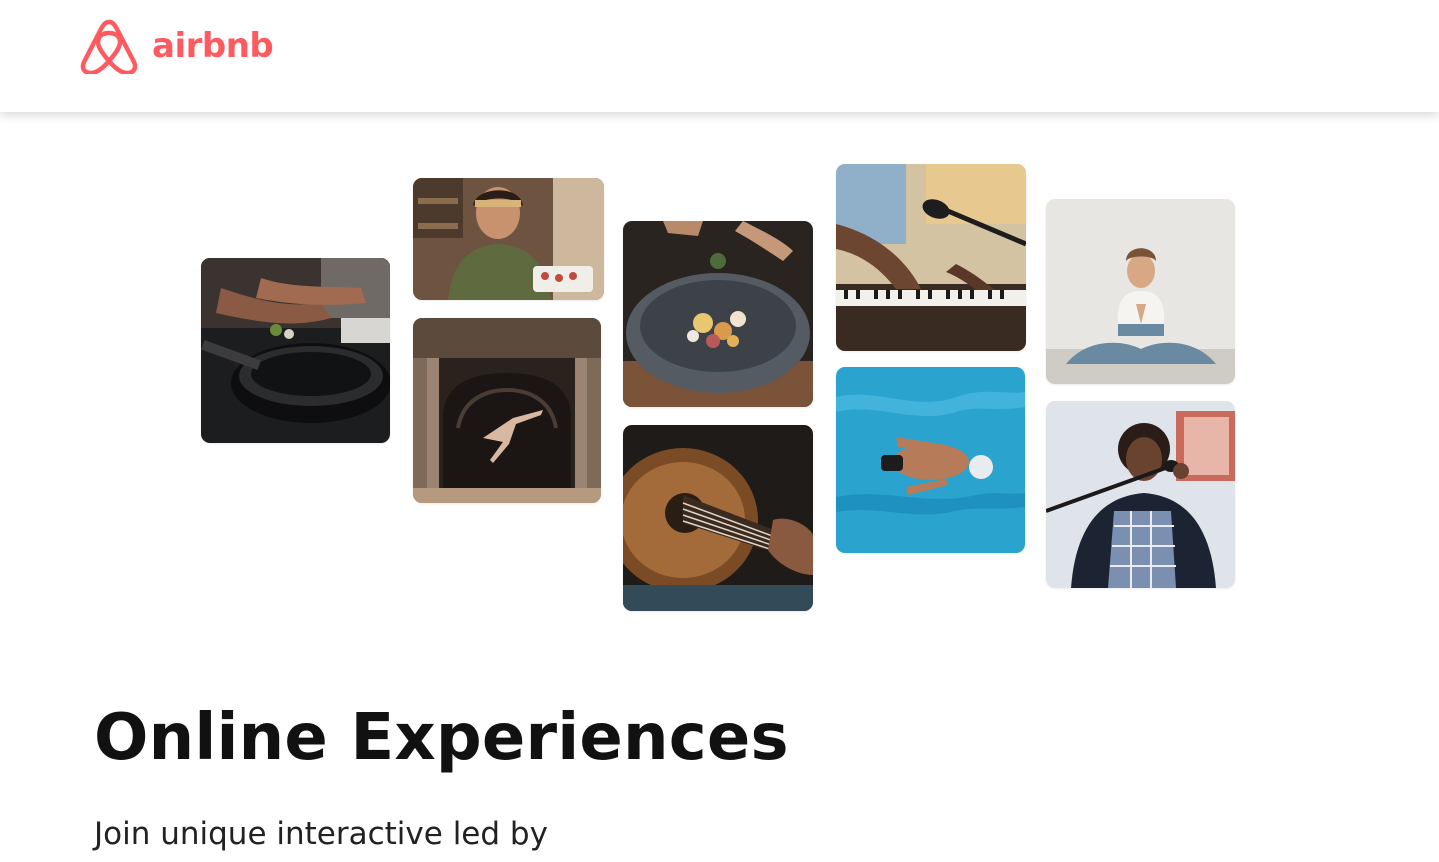 This screenshot has width=1439, height=862. Describe the element at coordinates (718, 518) in the screenshot. I see `photo-guitar` at that location.